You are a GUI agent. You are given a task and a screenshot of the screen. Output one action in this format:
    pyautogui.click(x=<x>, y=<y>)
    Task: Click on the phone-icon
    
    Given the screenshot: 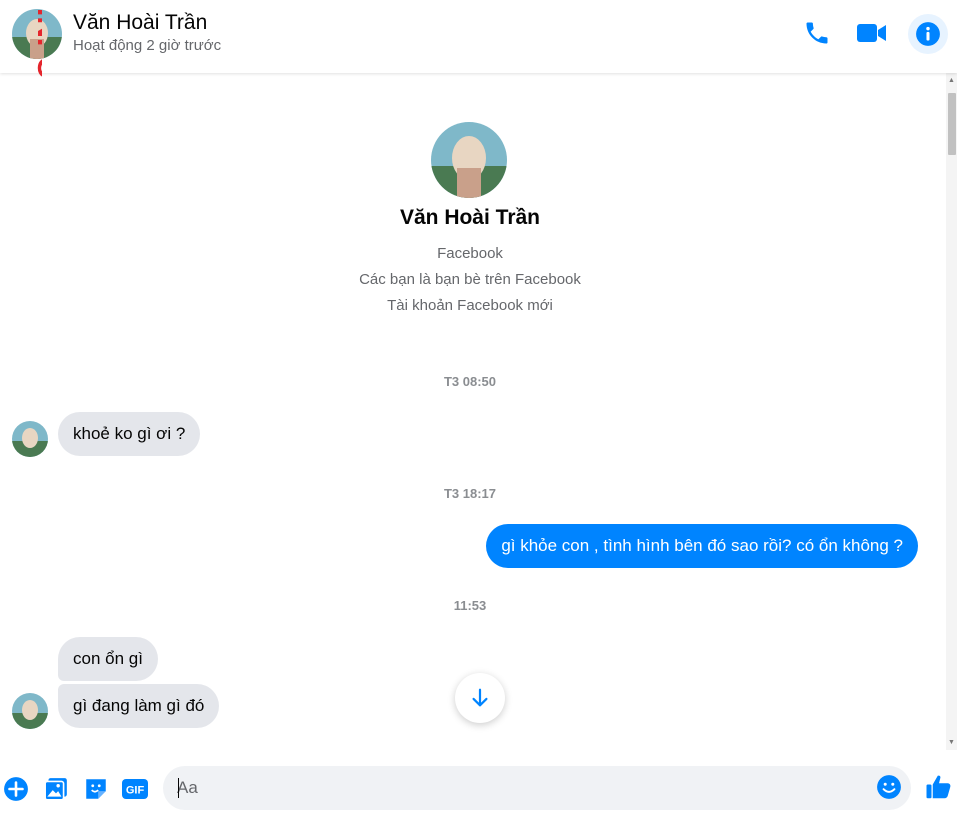 What is the action you would take?
    pyautogui.click(x=817, y=33)
    